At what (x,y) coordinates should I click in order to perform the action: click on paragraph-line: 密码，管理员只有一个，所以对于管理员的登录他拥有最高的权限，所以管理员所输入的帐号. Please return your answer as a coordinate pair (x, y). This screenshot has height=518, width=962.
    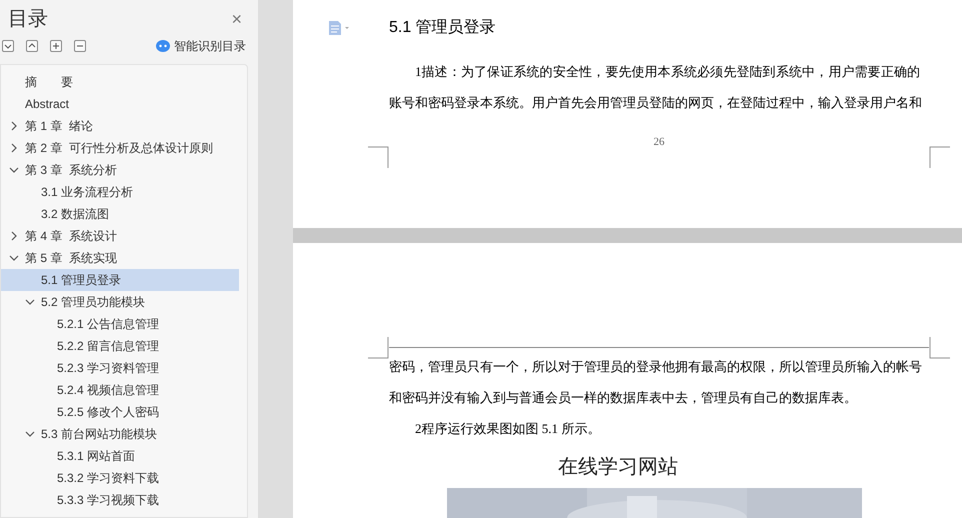
    Looking at the image, I should click on (654, 367).